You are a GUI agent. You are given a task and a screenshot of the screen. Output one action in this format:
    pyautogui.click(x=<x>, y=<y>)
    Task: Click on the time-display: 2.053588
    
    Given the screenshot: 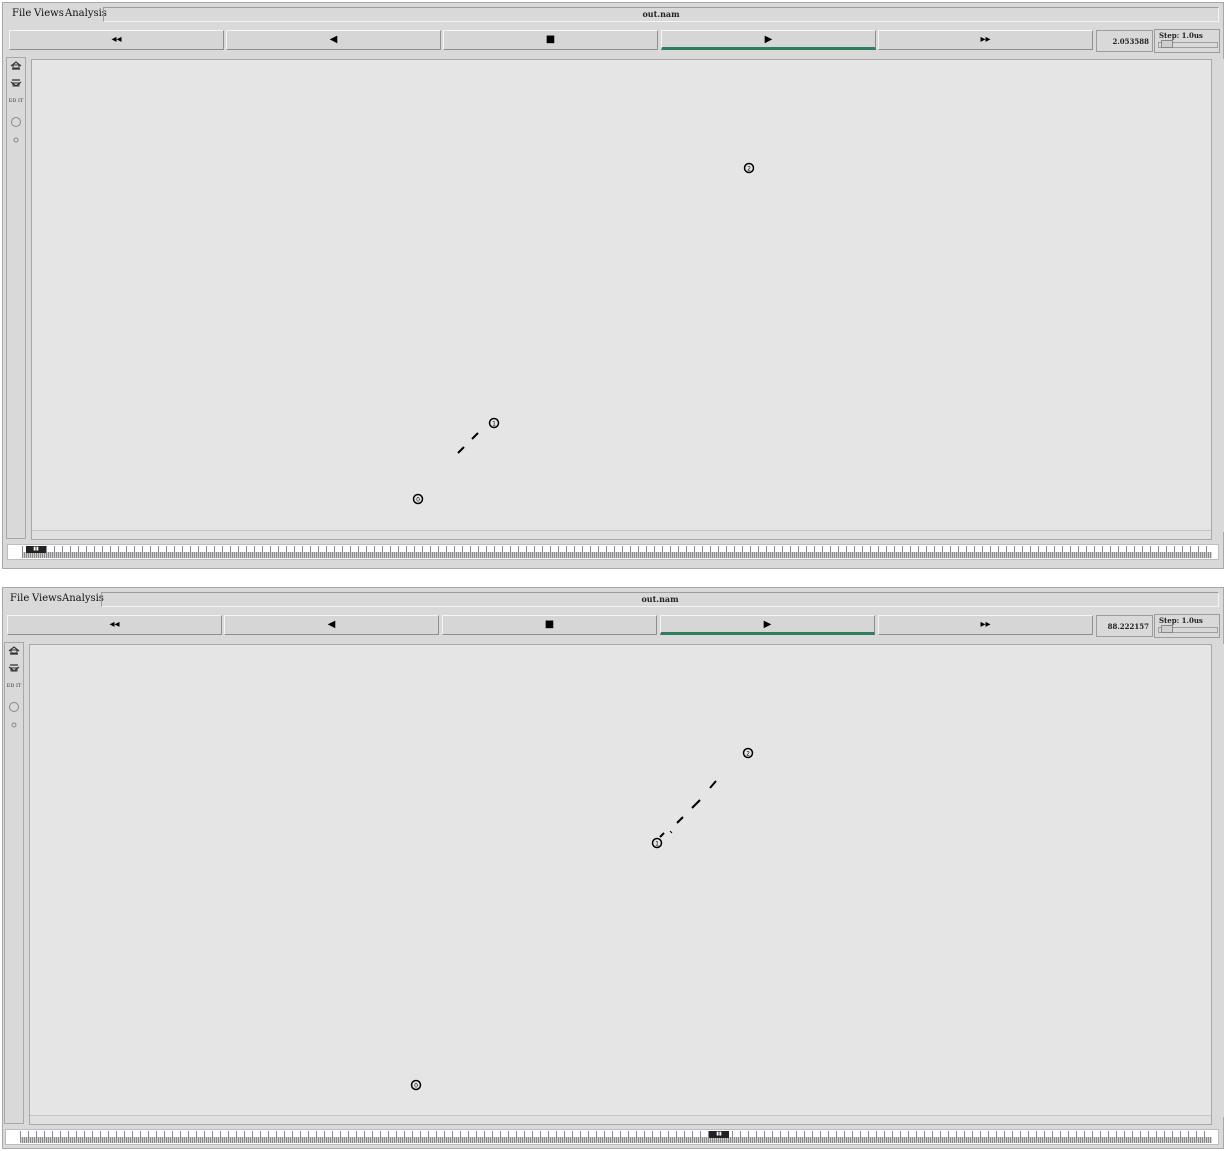 What is the action you would take?
    pyautogui.click(x=1124, y=41)
    